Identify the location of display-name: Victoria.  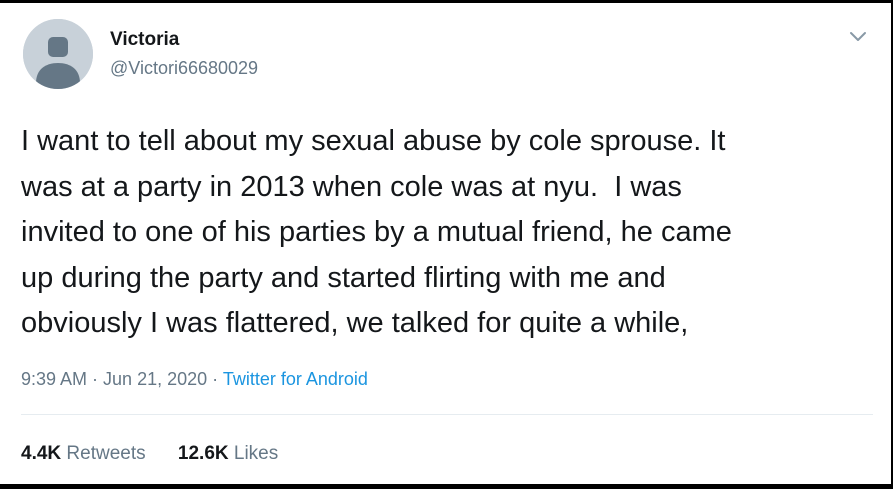
(144, 40).